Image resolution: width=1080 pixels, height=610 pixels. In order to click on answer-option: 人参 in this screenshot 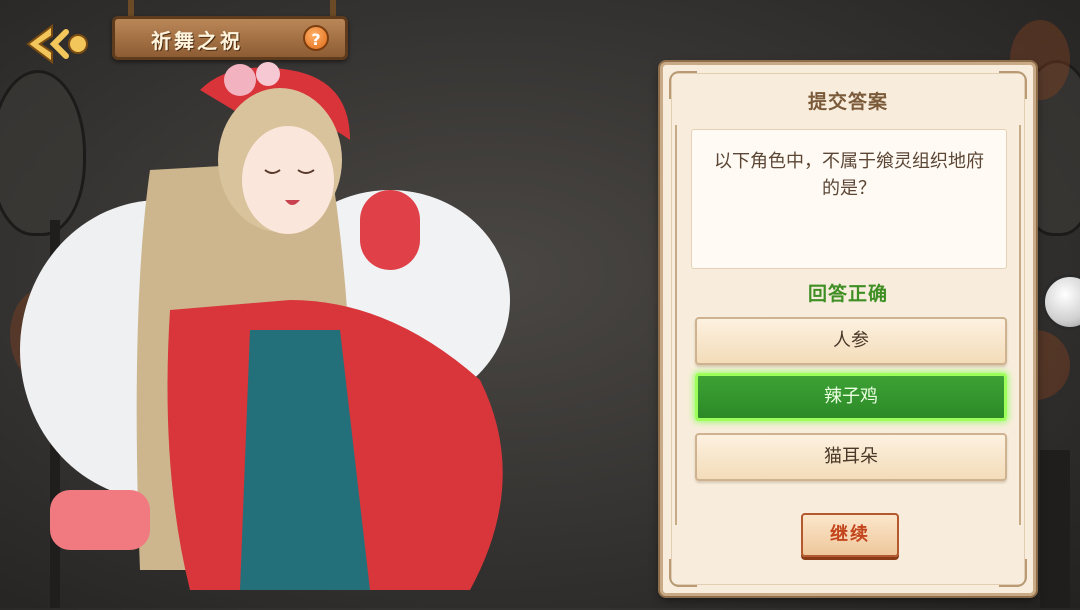, I will do `click(851, 341)`.